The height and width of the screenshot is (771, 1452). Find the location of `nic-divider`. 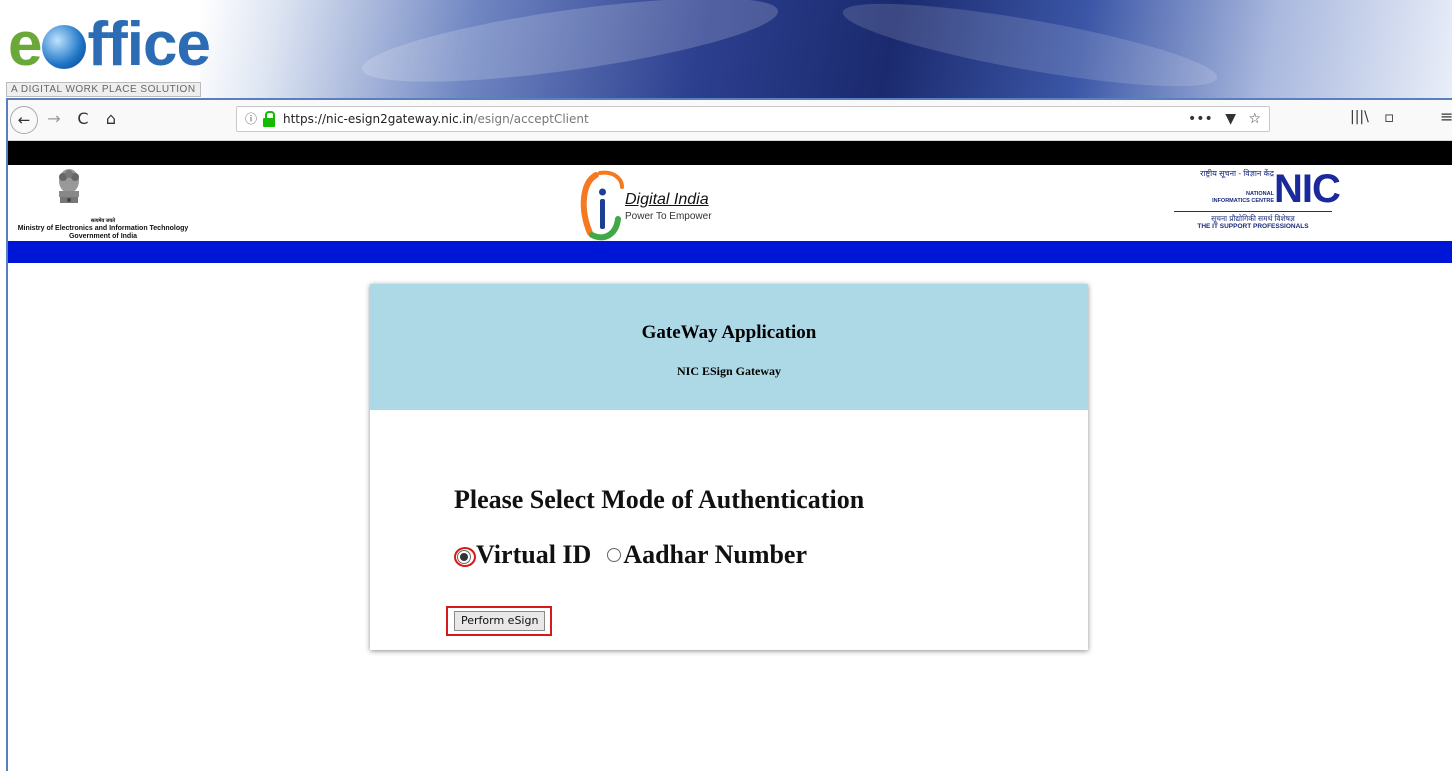

nic-divider is located at coordinates (1253, 211).